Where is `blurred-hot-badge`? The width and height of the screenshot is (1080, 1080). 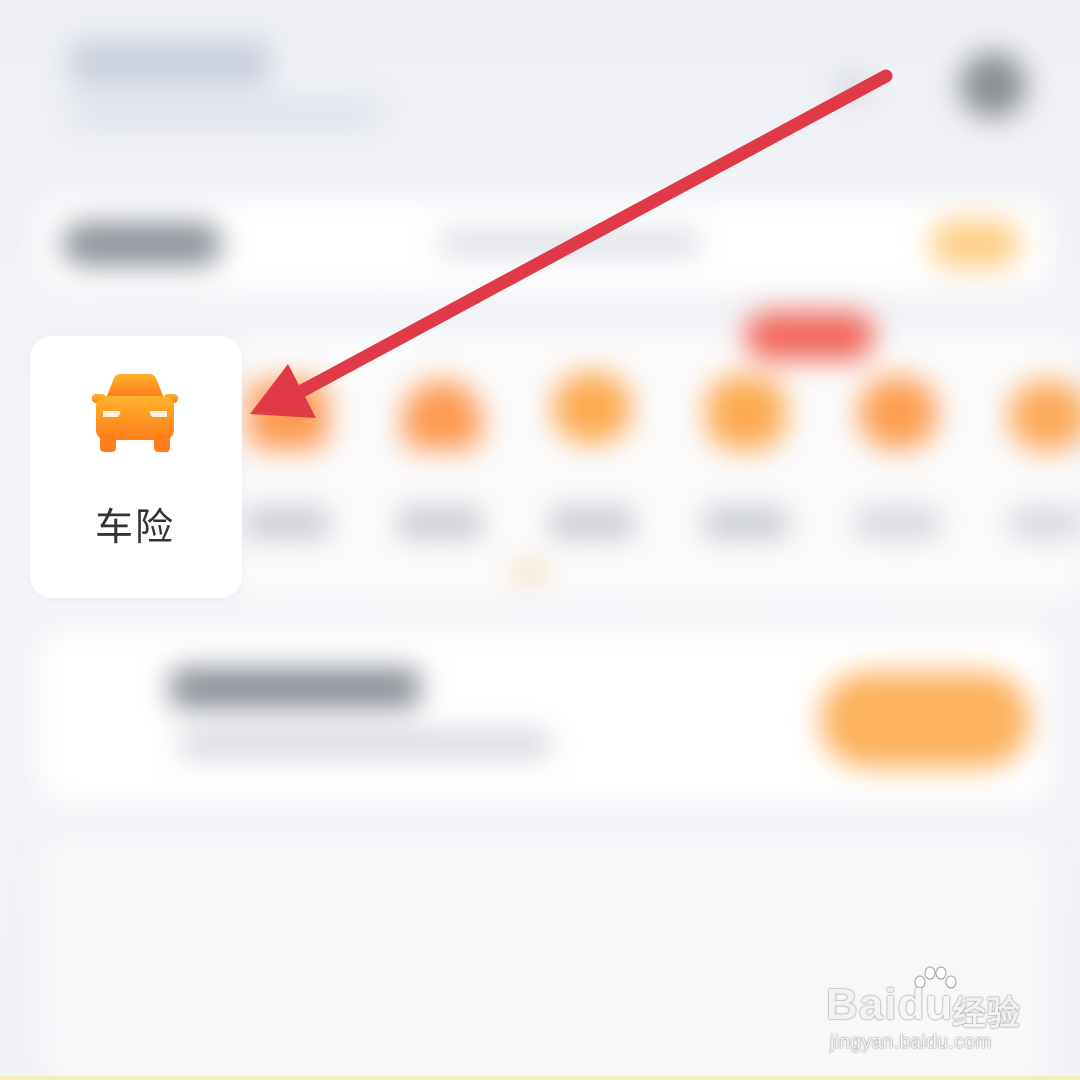
blurred-hot-badge is located at coordinates (810, 336).